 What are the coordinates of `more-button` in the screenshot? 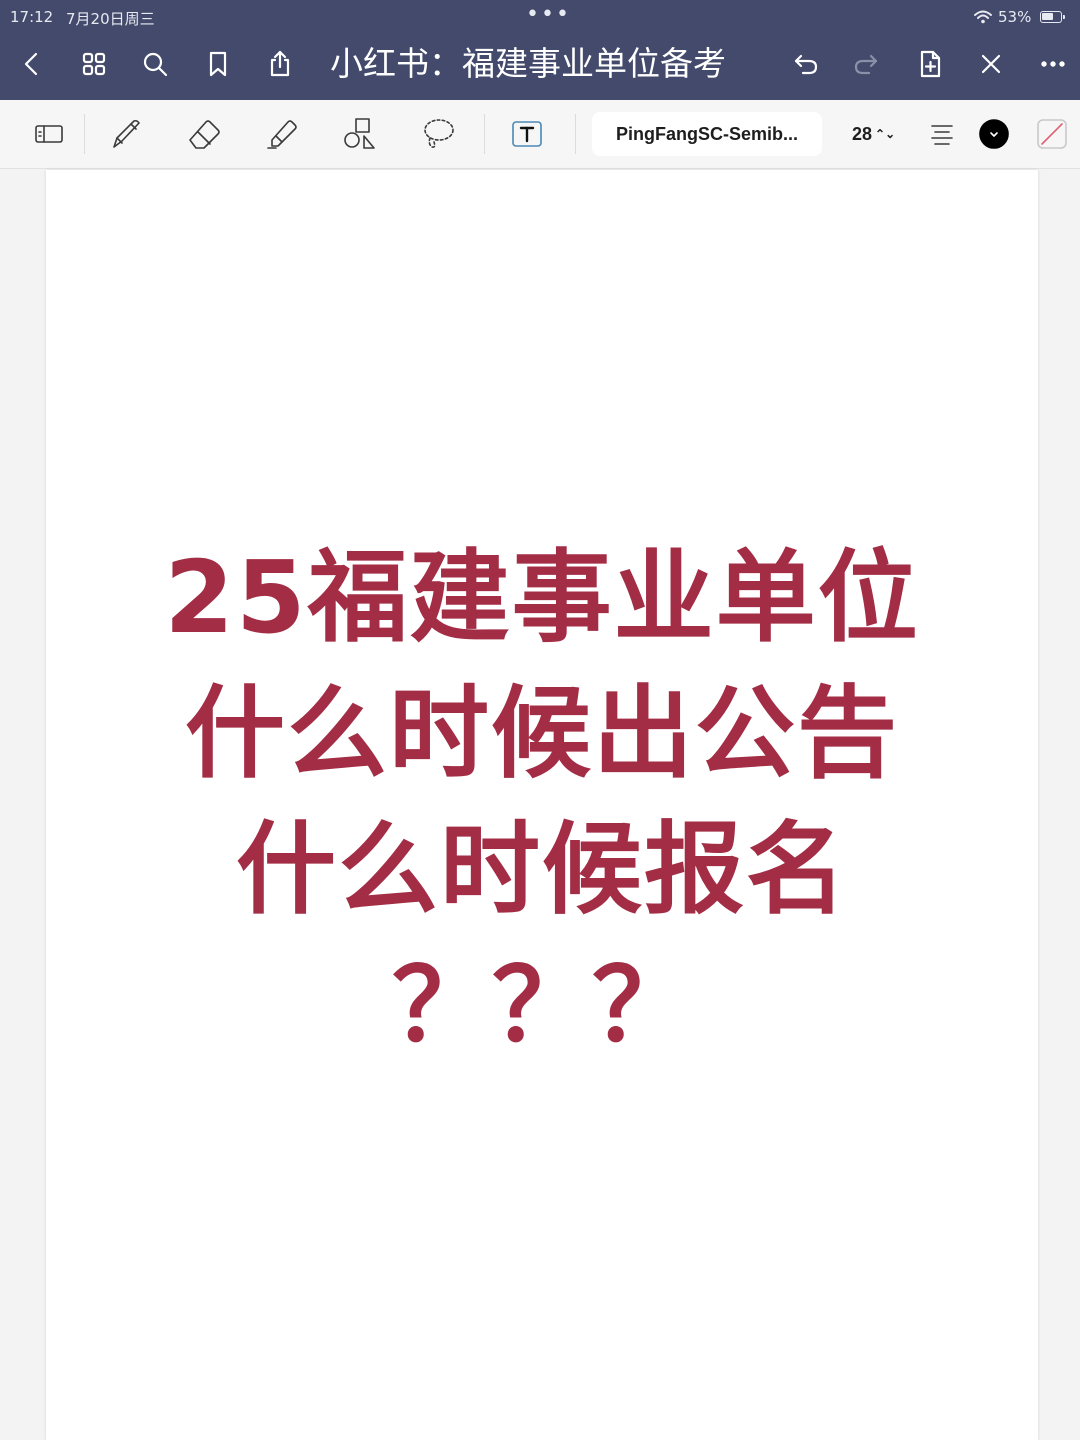 It's located at (1053, 64).